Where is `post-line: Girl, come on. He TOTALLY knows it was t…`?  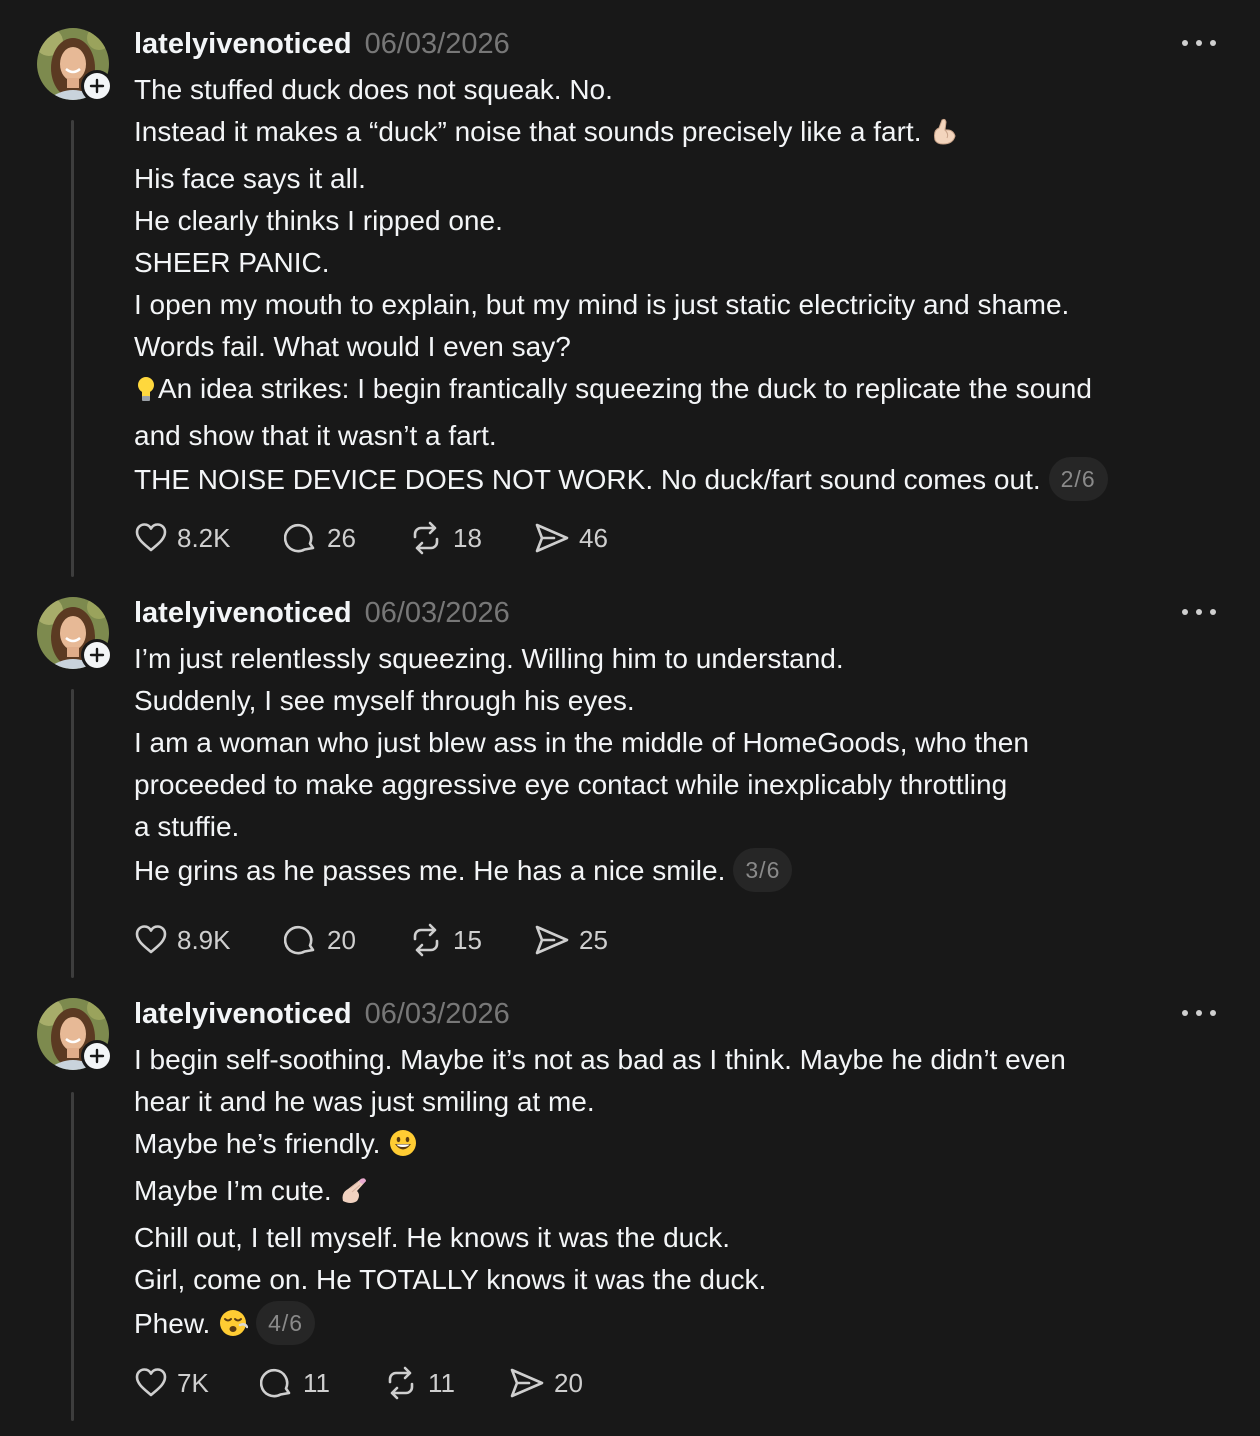 post-line: Girl, come on. He TOTALLY knows it was t… is located at coordinates (450, 1279).